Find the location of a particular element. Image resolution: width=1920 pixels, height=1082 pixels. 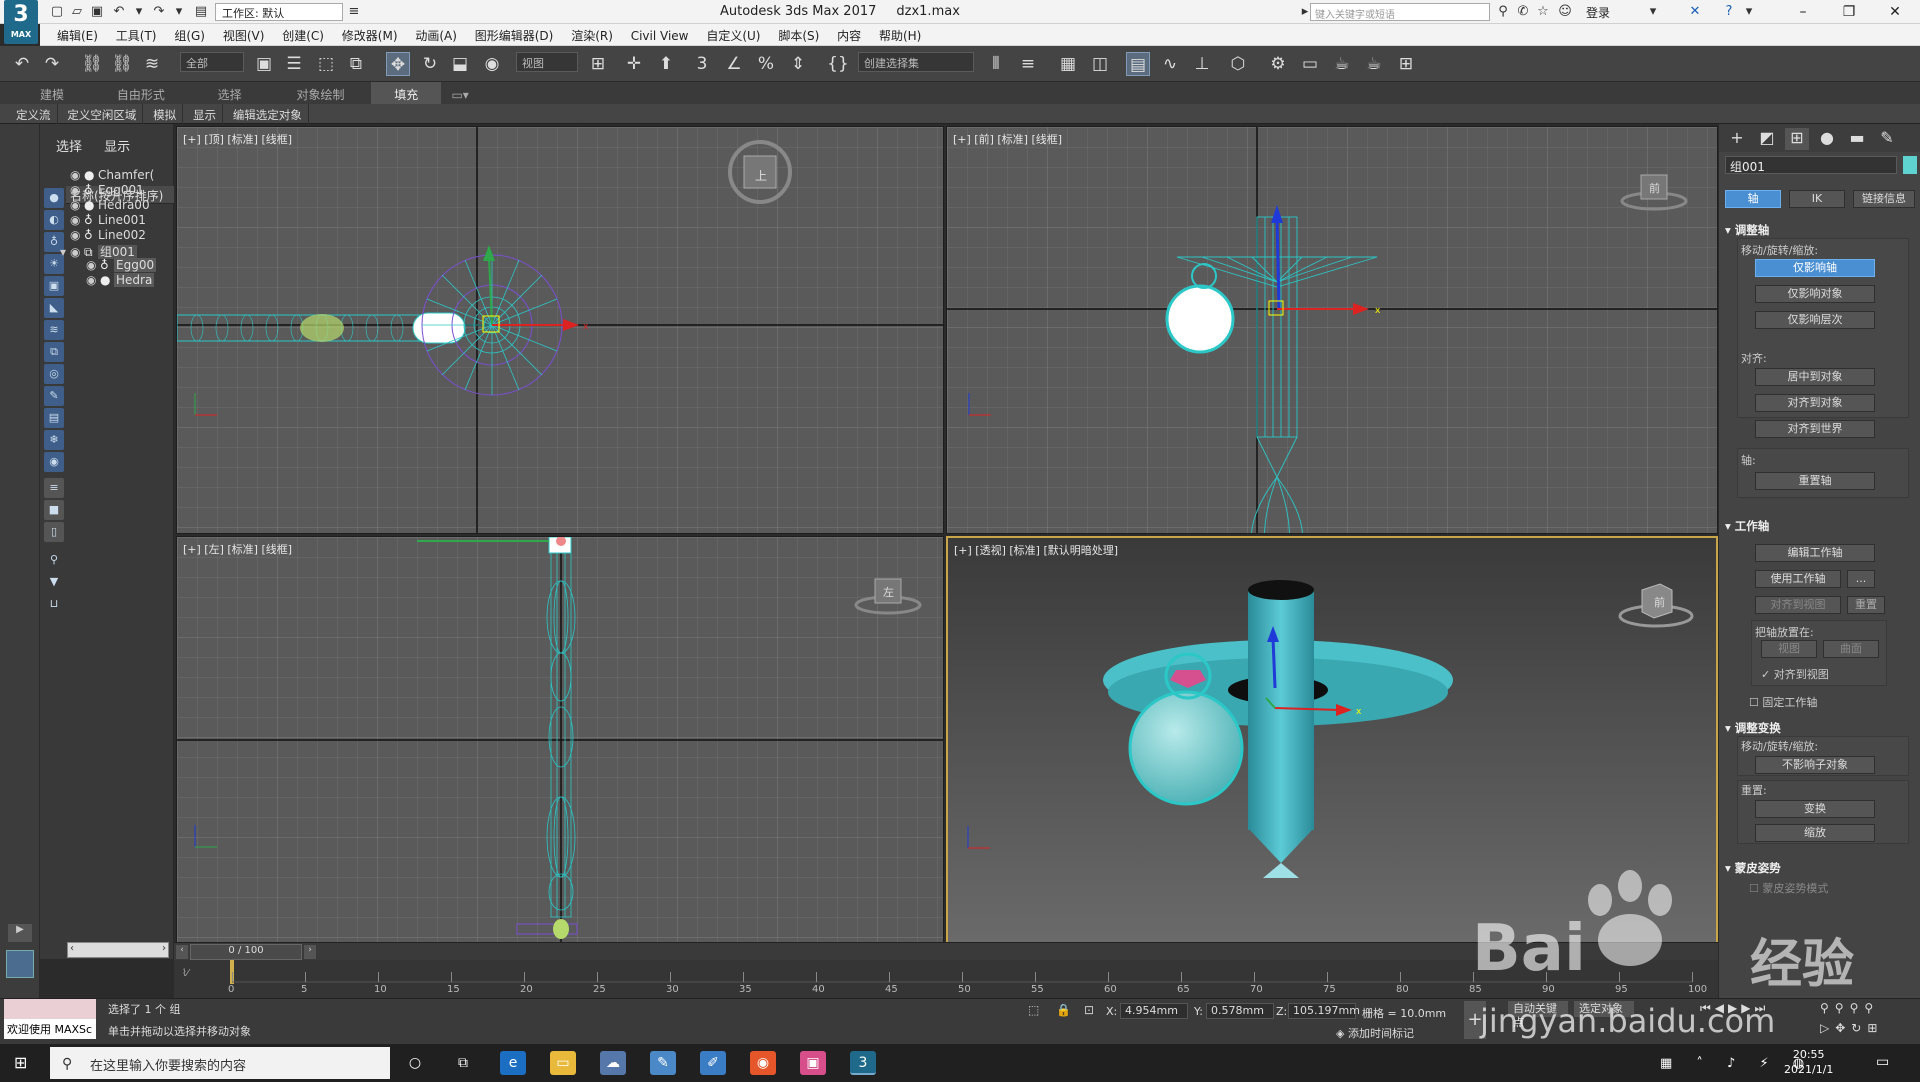

fixed-working-pivot-checkbox: ☐ 固定工作轴 is located at coordinates (1783, 702).